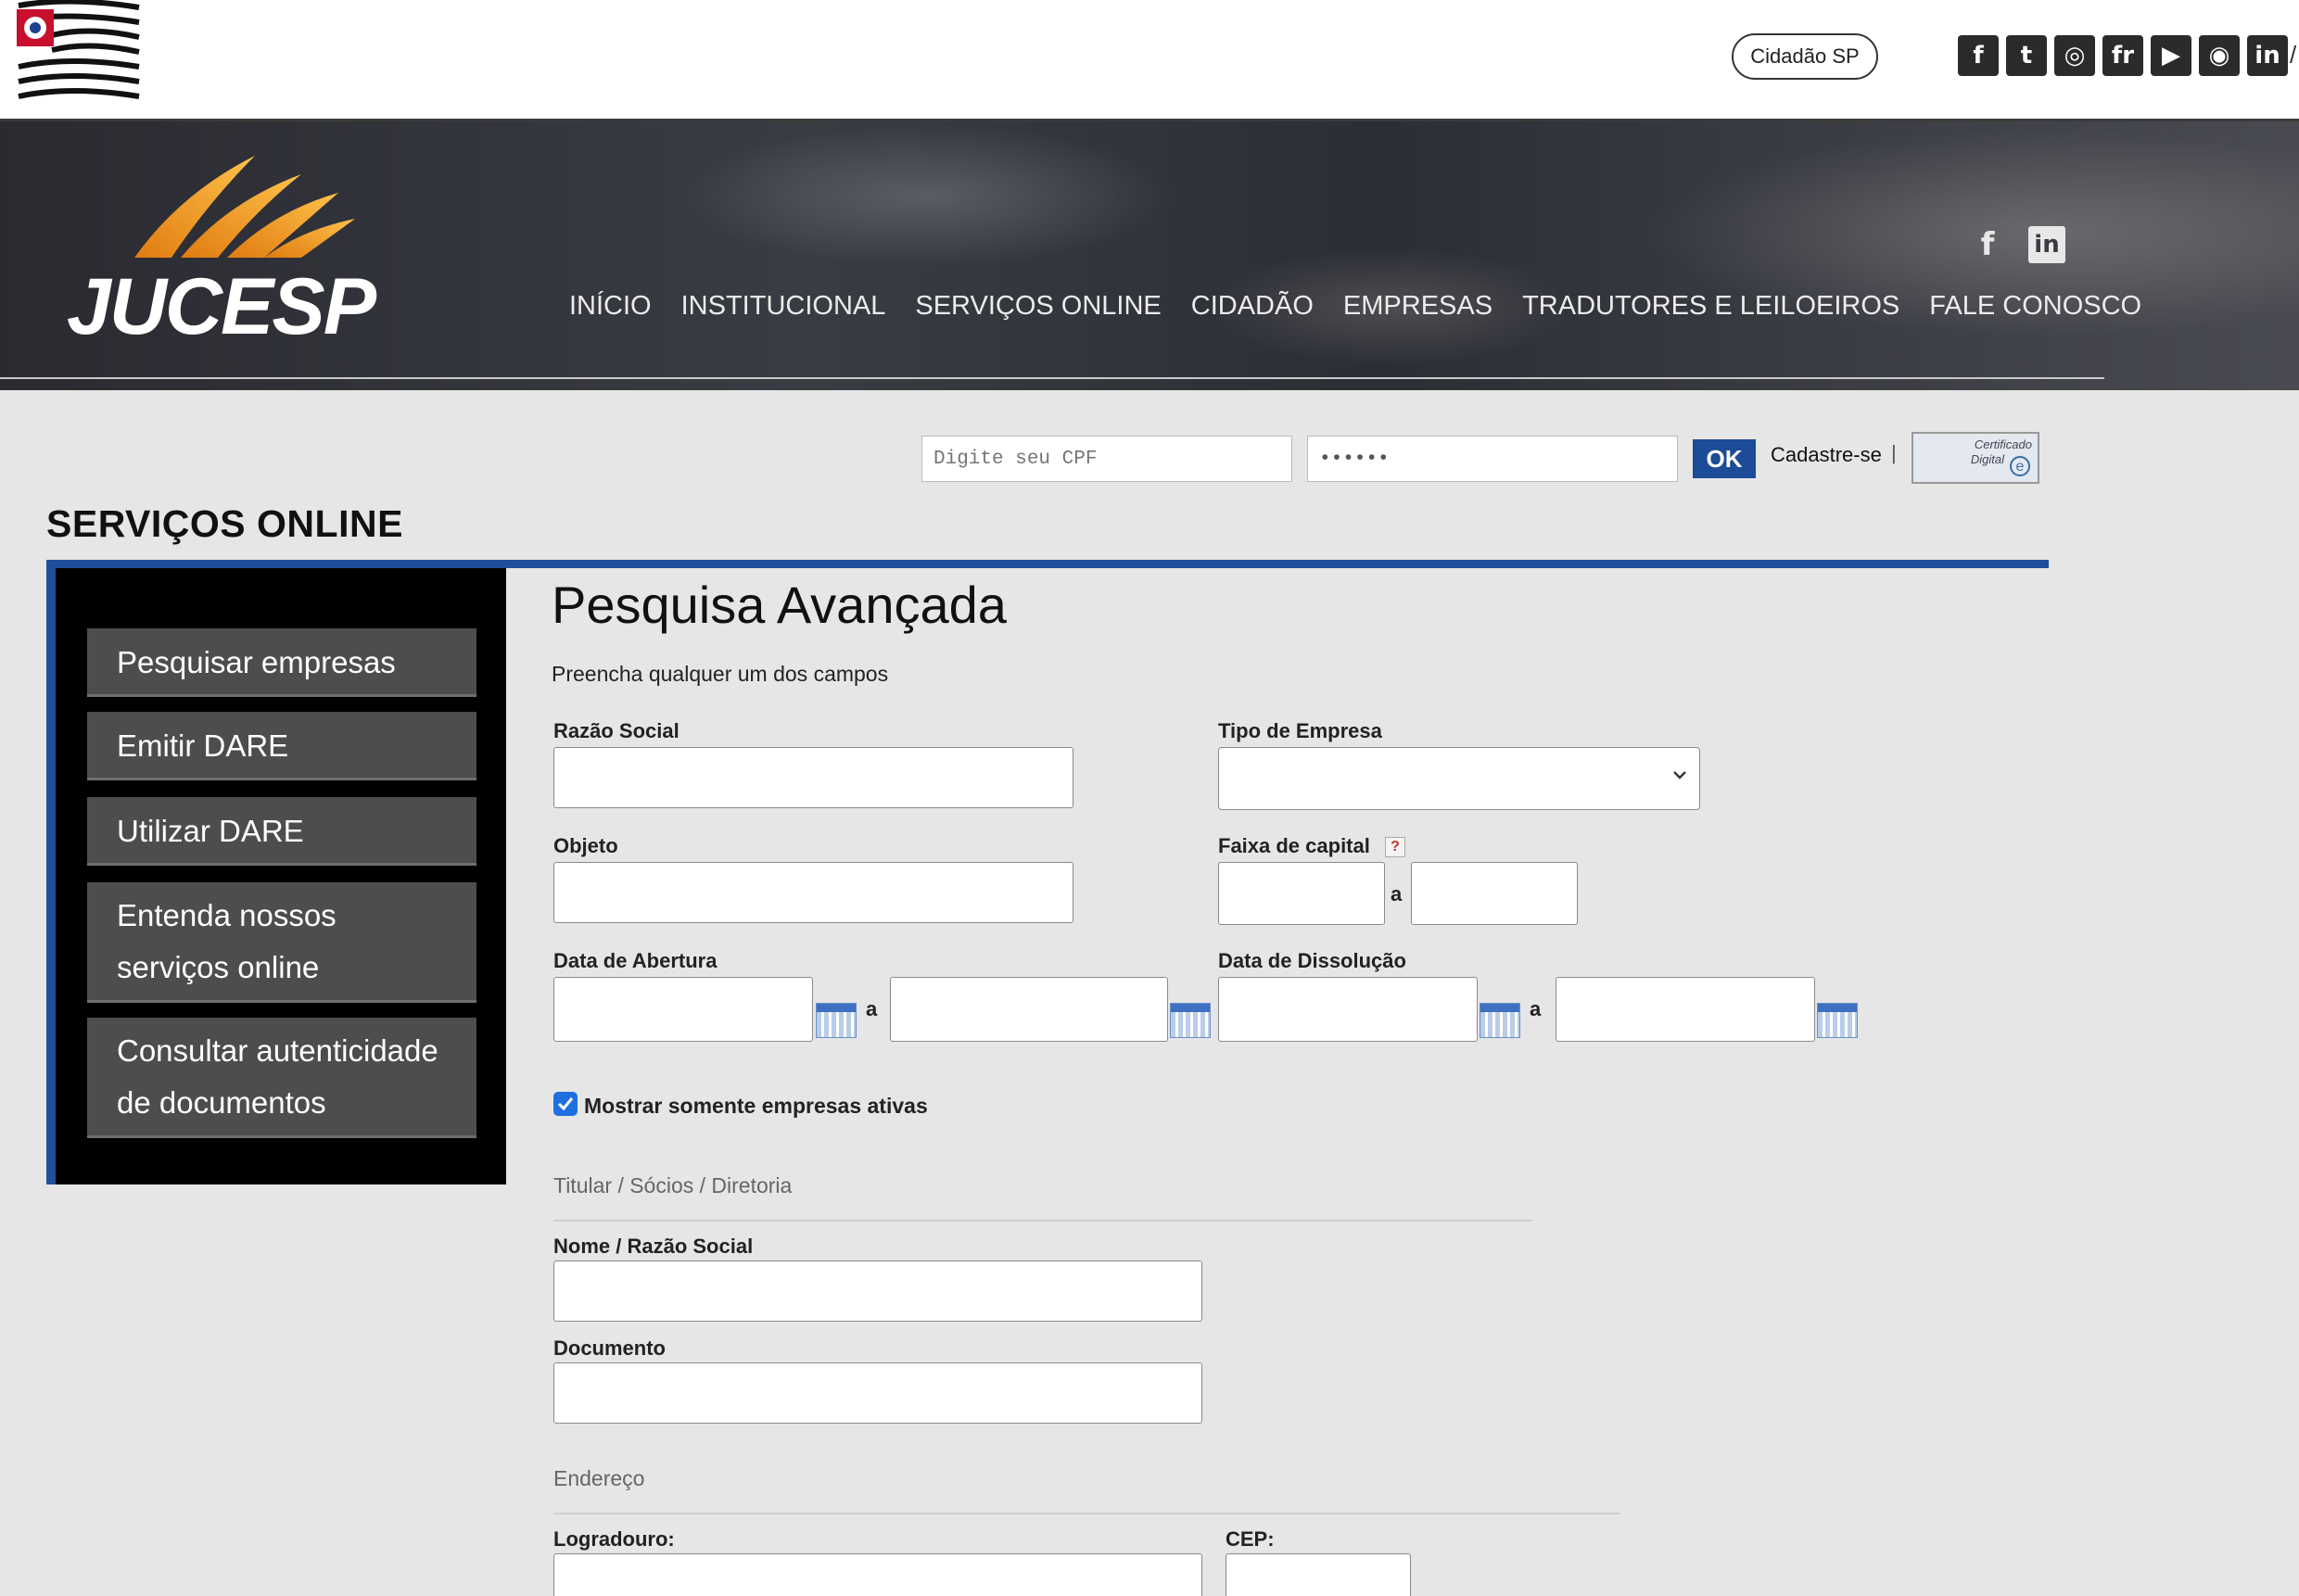 The image size is (2299, 1596). What do you see at coordinates (1312, 960) in the screenshot?
I see `data-dissolucao-label: Data de Dissolução` at bounding box center [1312, 960].